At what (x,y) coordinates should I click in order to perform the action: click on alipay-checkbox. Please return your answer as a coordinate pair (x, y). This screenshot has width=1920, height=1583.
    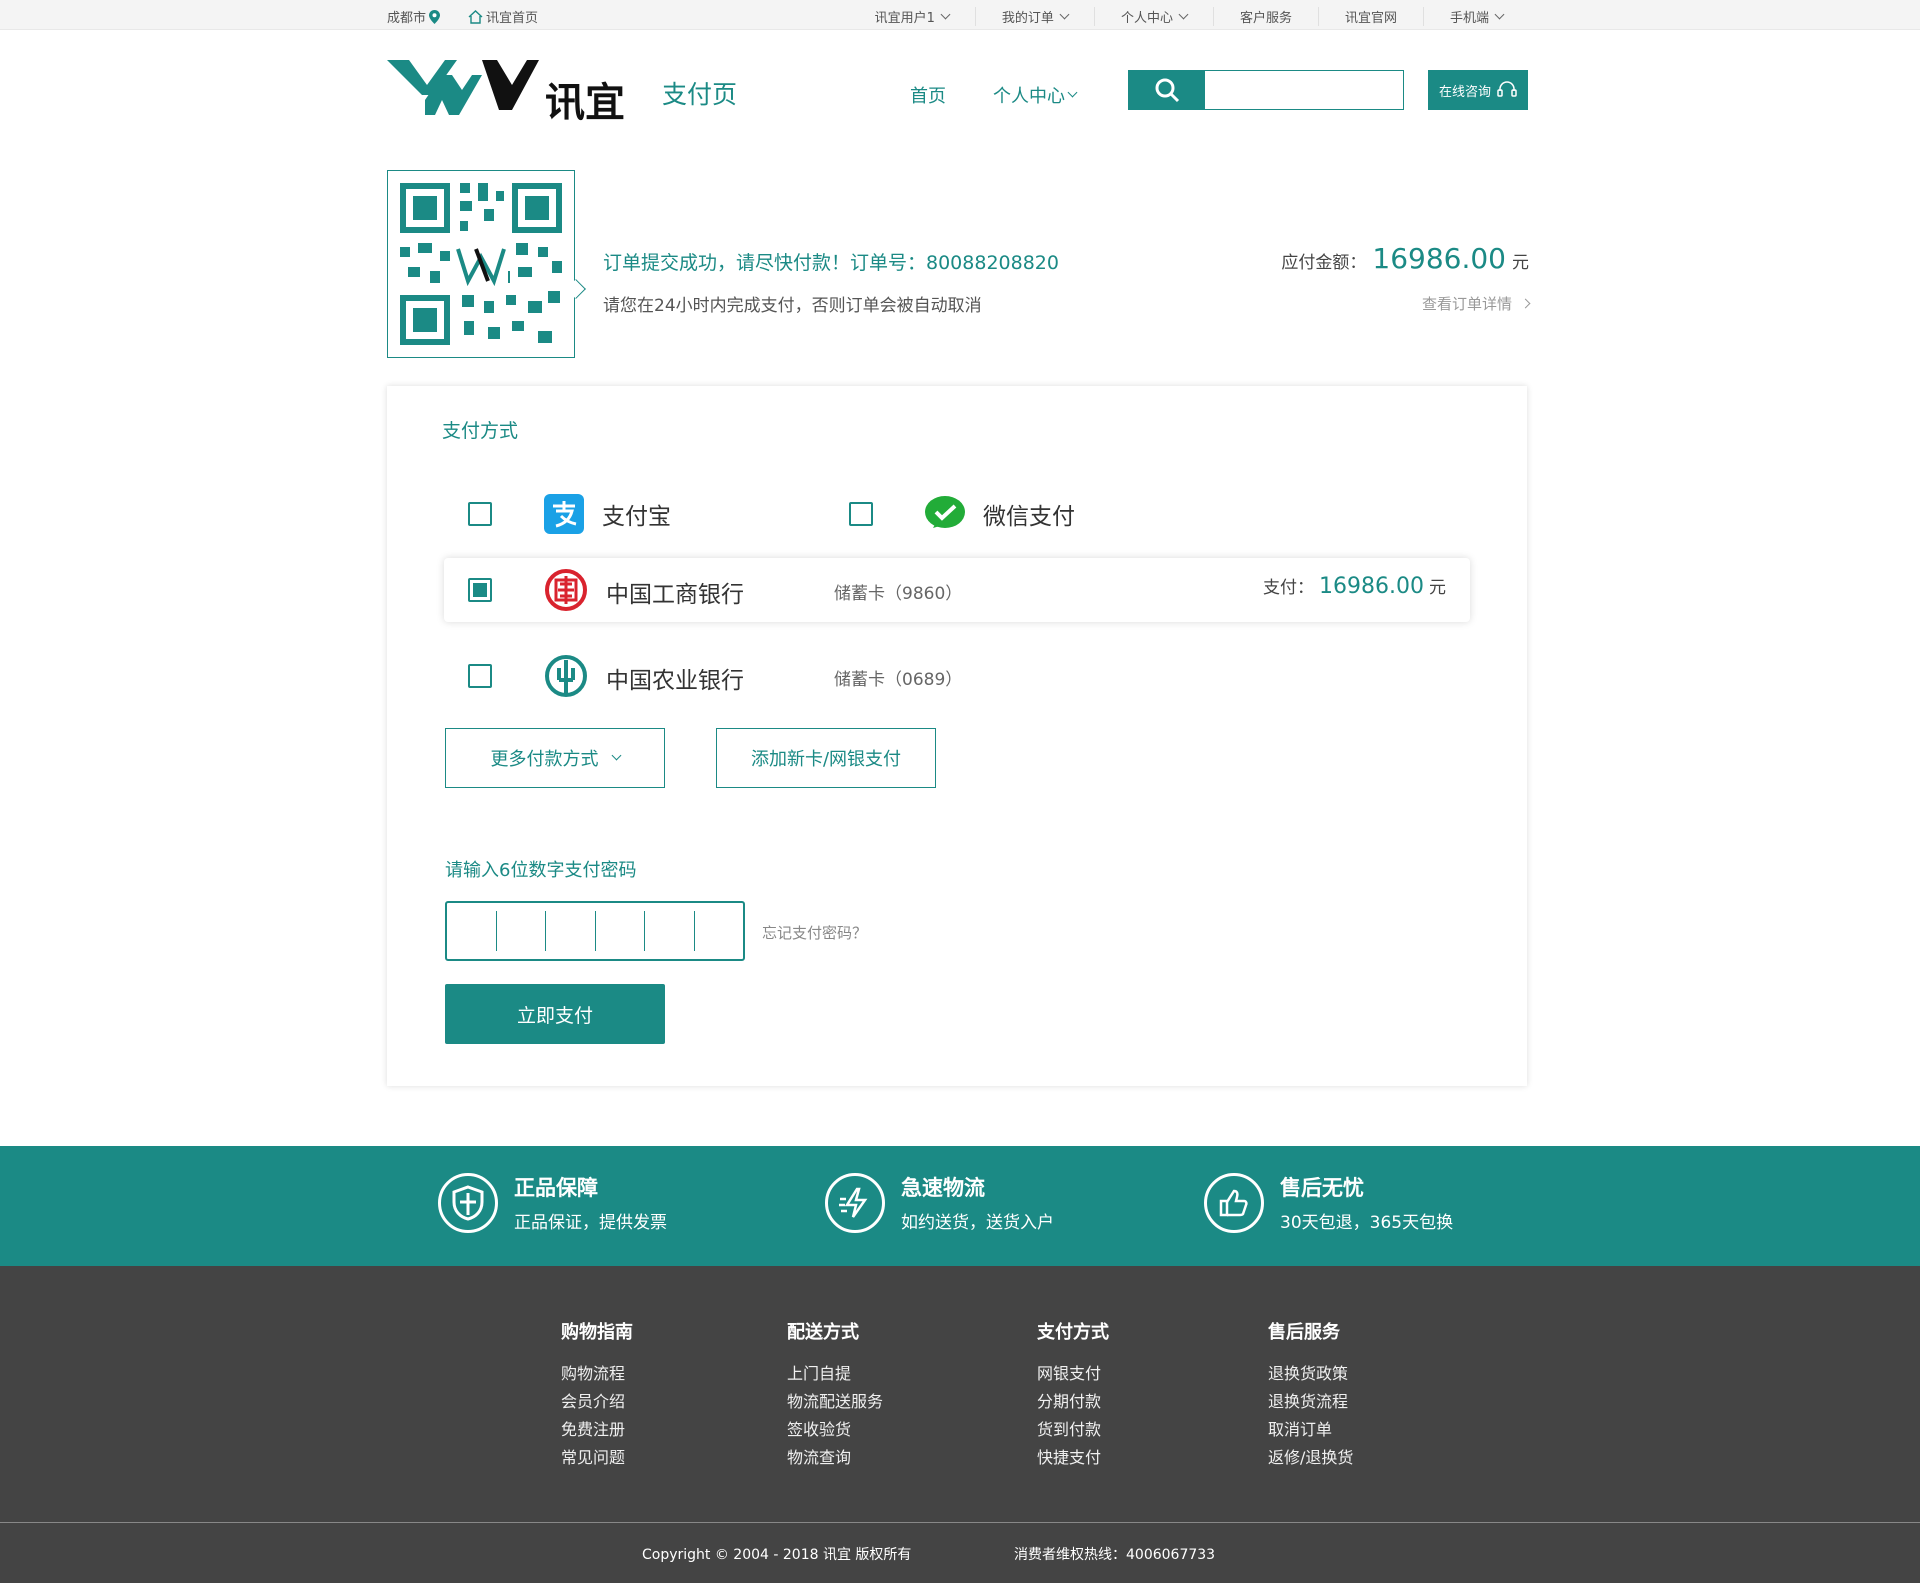
    Looking at the image, I should click on (480, 514).